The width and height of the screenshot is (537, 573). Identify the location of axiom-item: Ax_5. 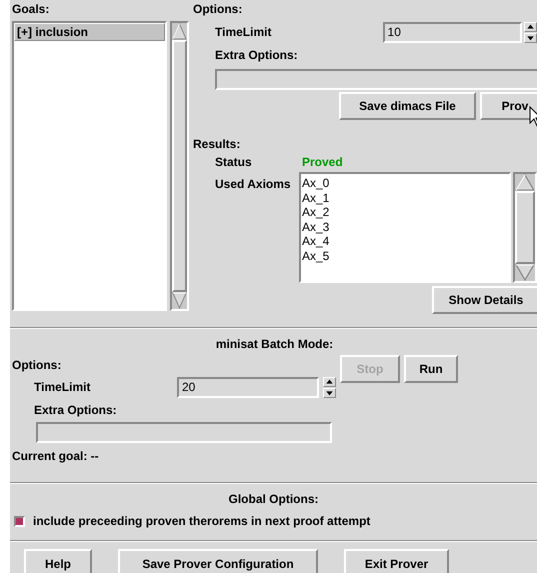
(405, 255).